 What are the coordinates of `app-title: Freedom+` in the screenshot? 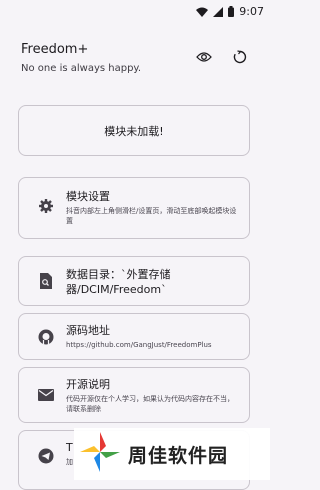 It's located at (55, 49).